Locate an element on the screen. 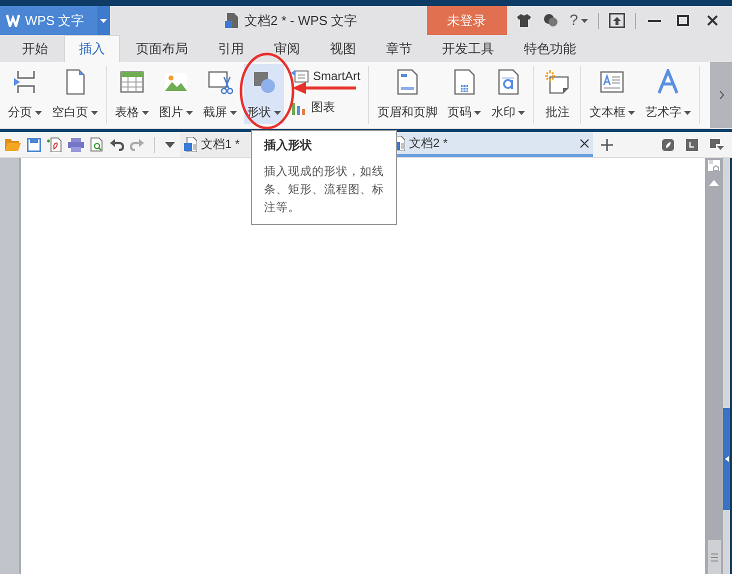  ribbon-button: 空白页 is located at coordinates (75, 94).